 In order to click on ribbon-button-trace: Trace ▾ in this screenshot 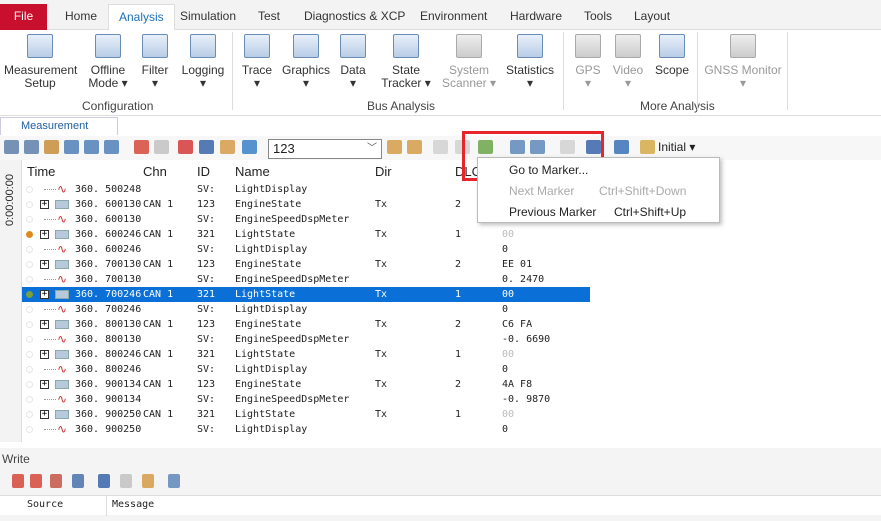, I will do `click(257, 62)`.